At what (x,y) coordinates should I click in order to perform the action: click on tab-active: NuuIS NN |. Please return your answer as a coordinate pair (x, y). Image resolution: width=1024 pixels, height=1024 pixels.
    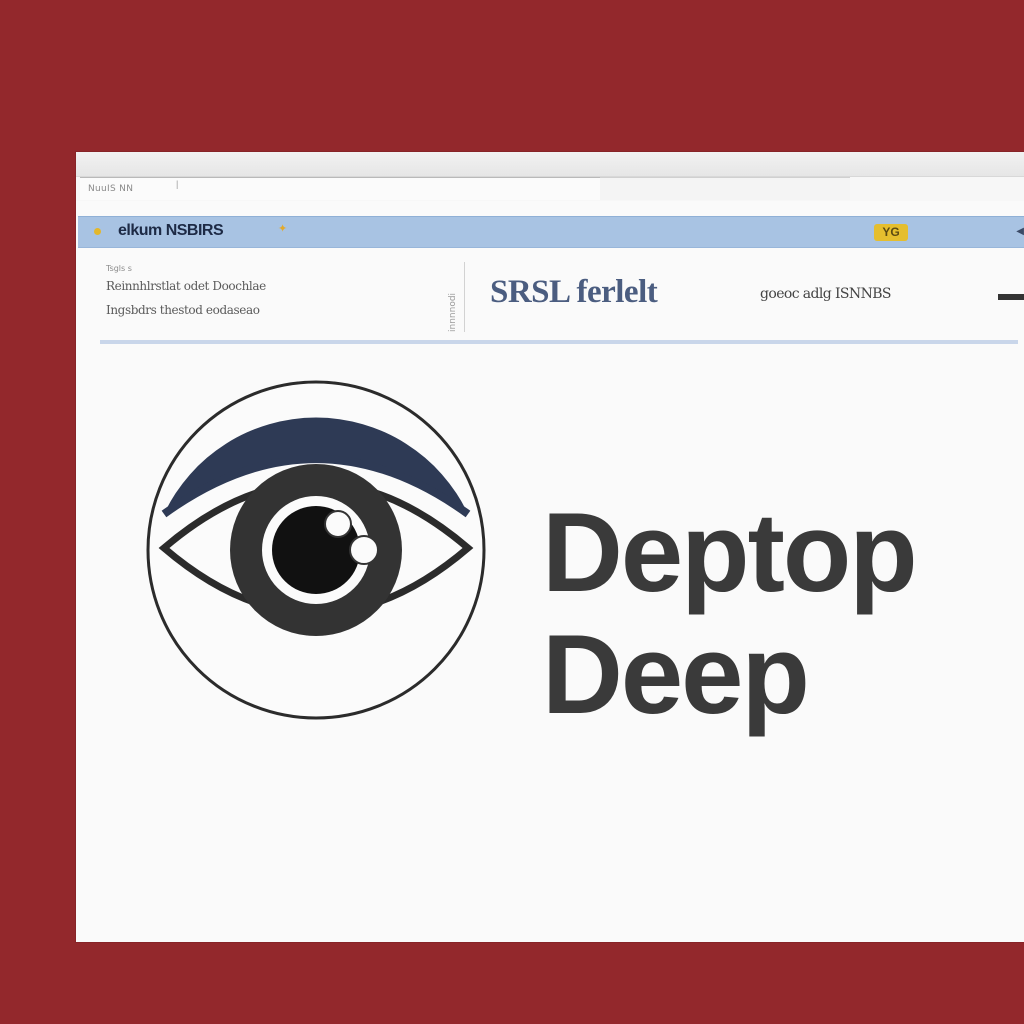
    Looking at the image, I should click on (340, 188).